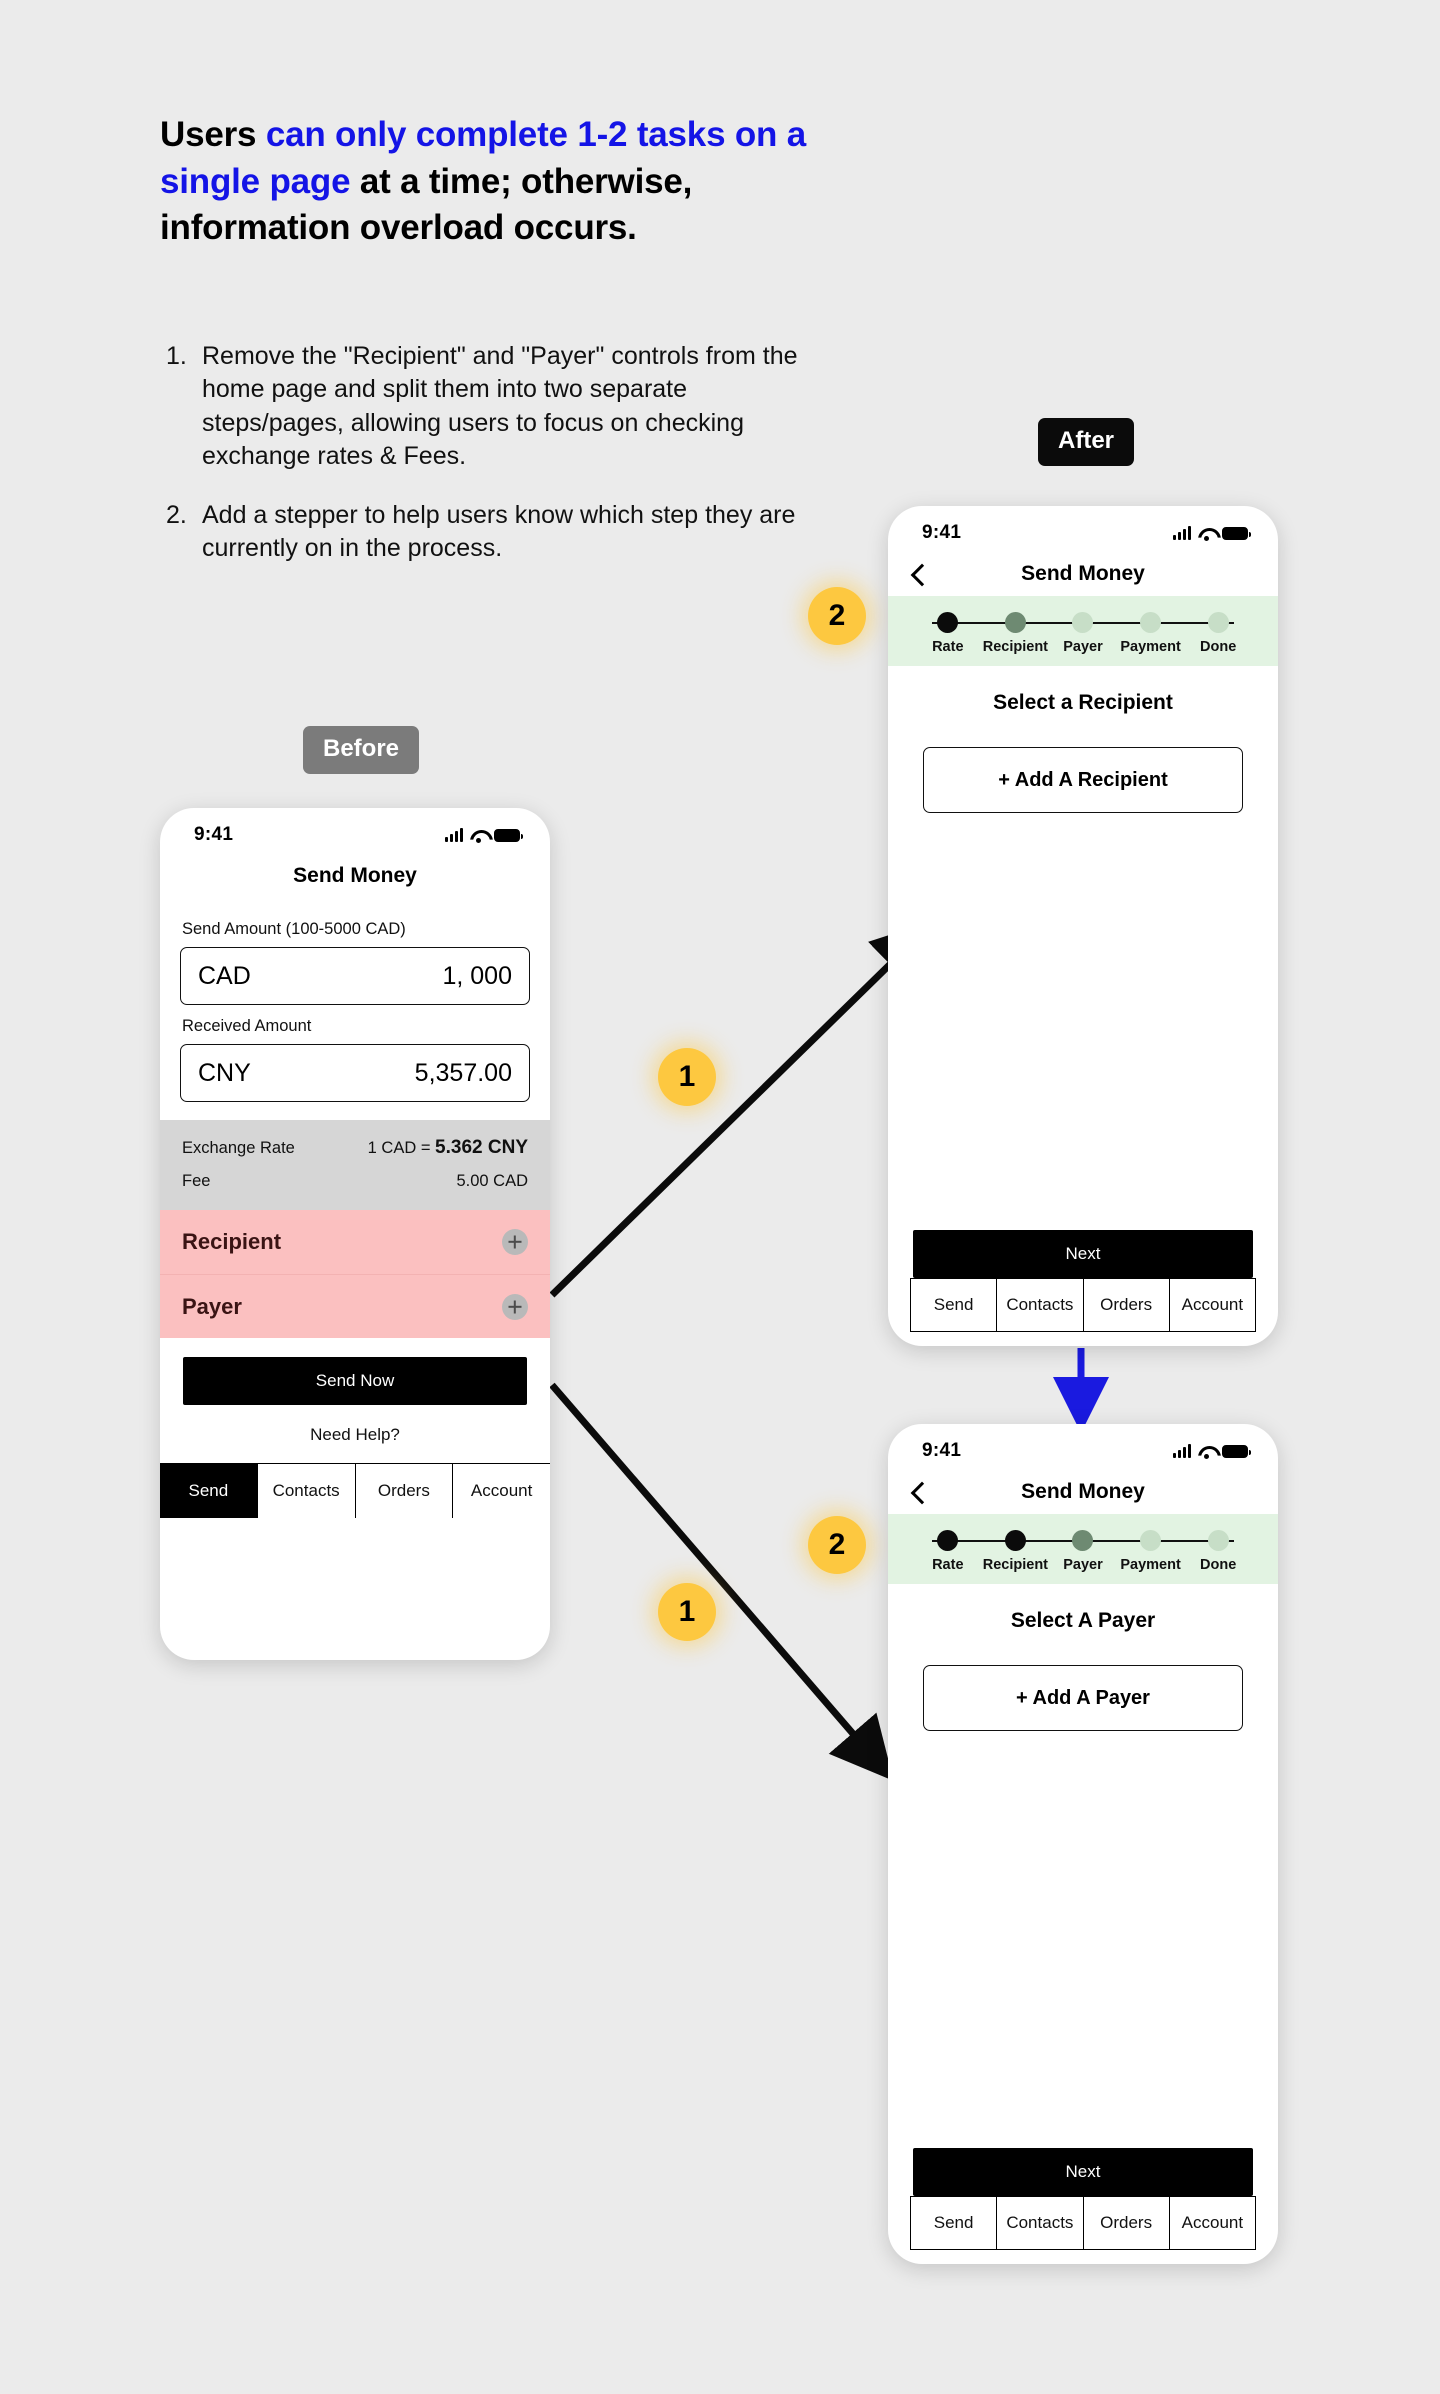  I want to click on received-amount-value: 5,357.00, so click(463, 1072).